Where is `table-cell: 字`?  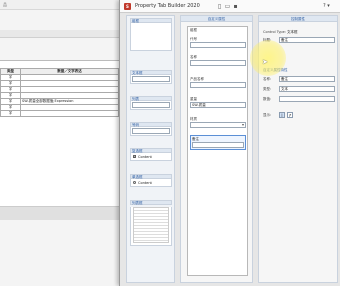 table-cell: 字 is located at coordinates (10, 113).